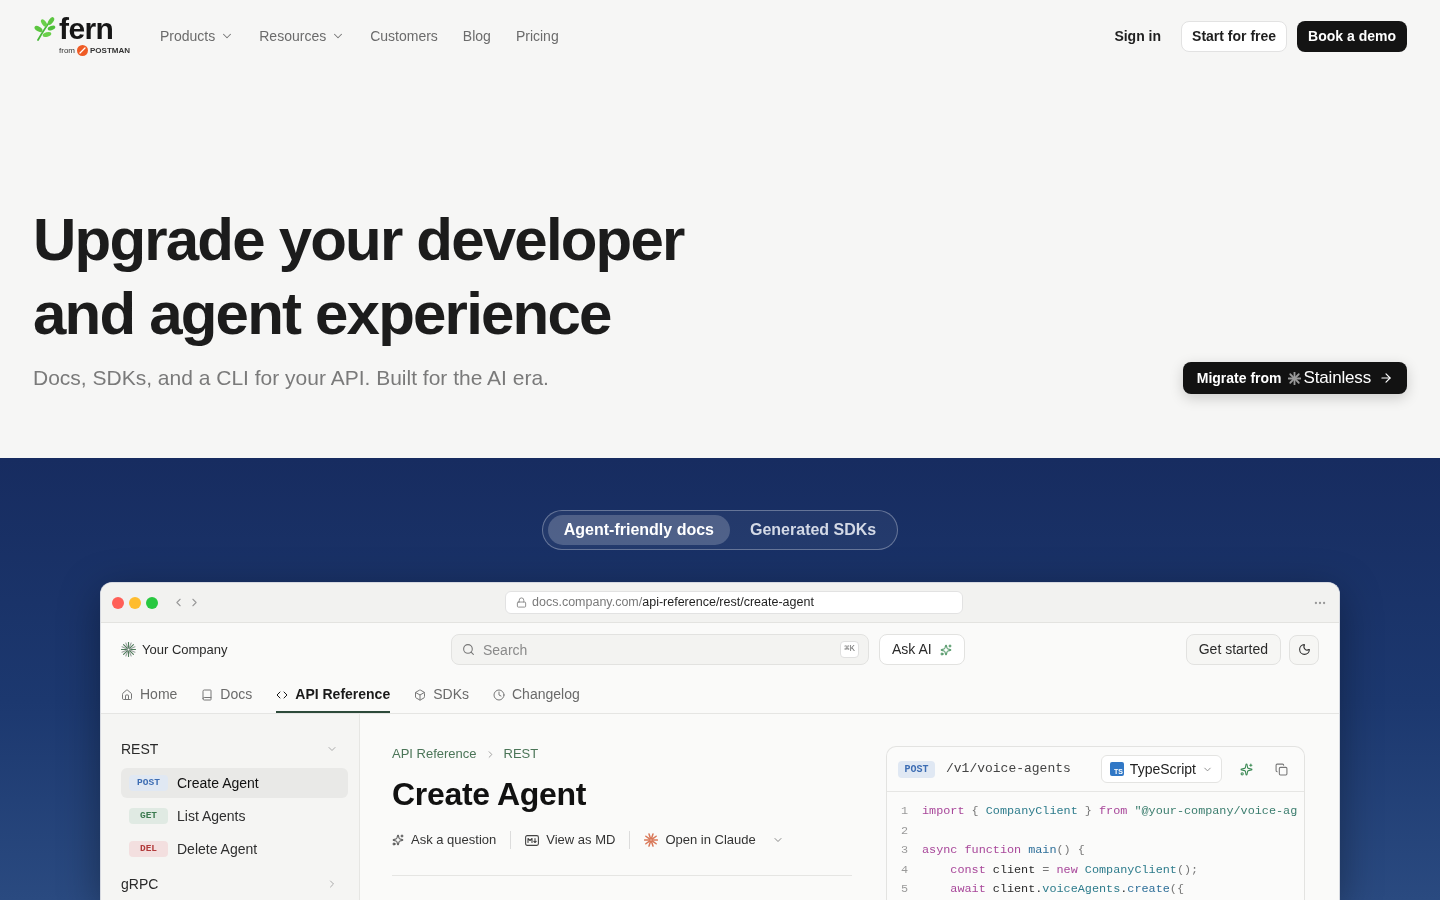 The width and height of the screenshot is (1440, 900). What do you see at coordinates (1110, 811) in the screenshot?
I see `code-line: import { CompanyClient } from "@your-company/voice-ag` at bounding box center [1110, 811].